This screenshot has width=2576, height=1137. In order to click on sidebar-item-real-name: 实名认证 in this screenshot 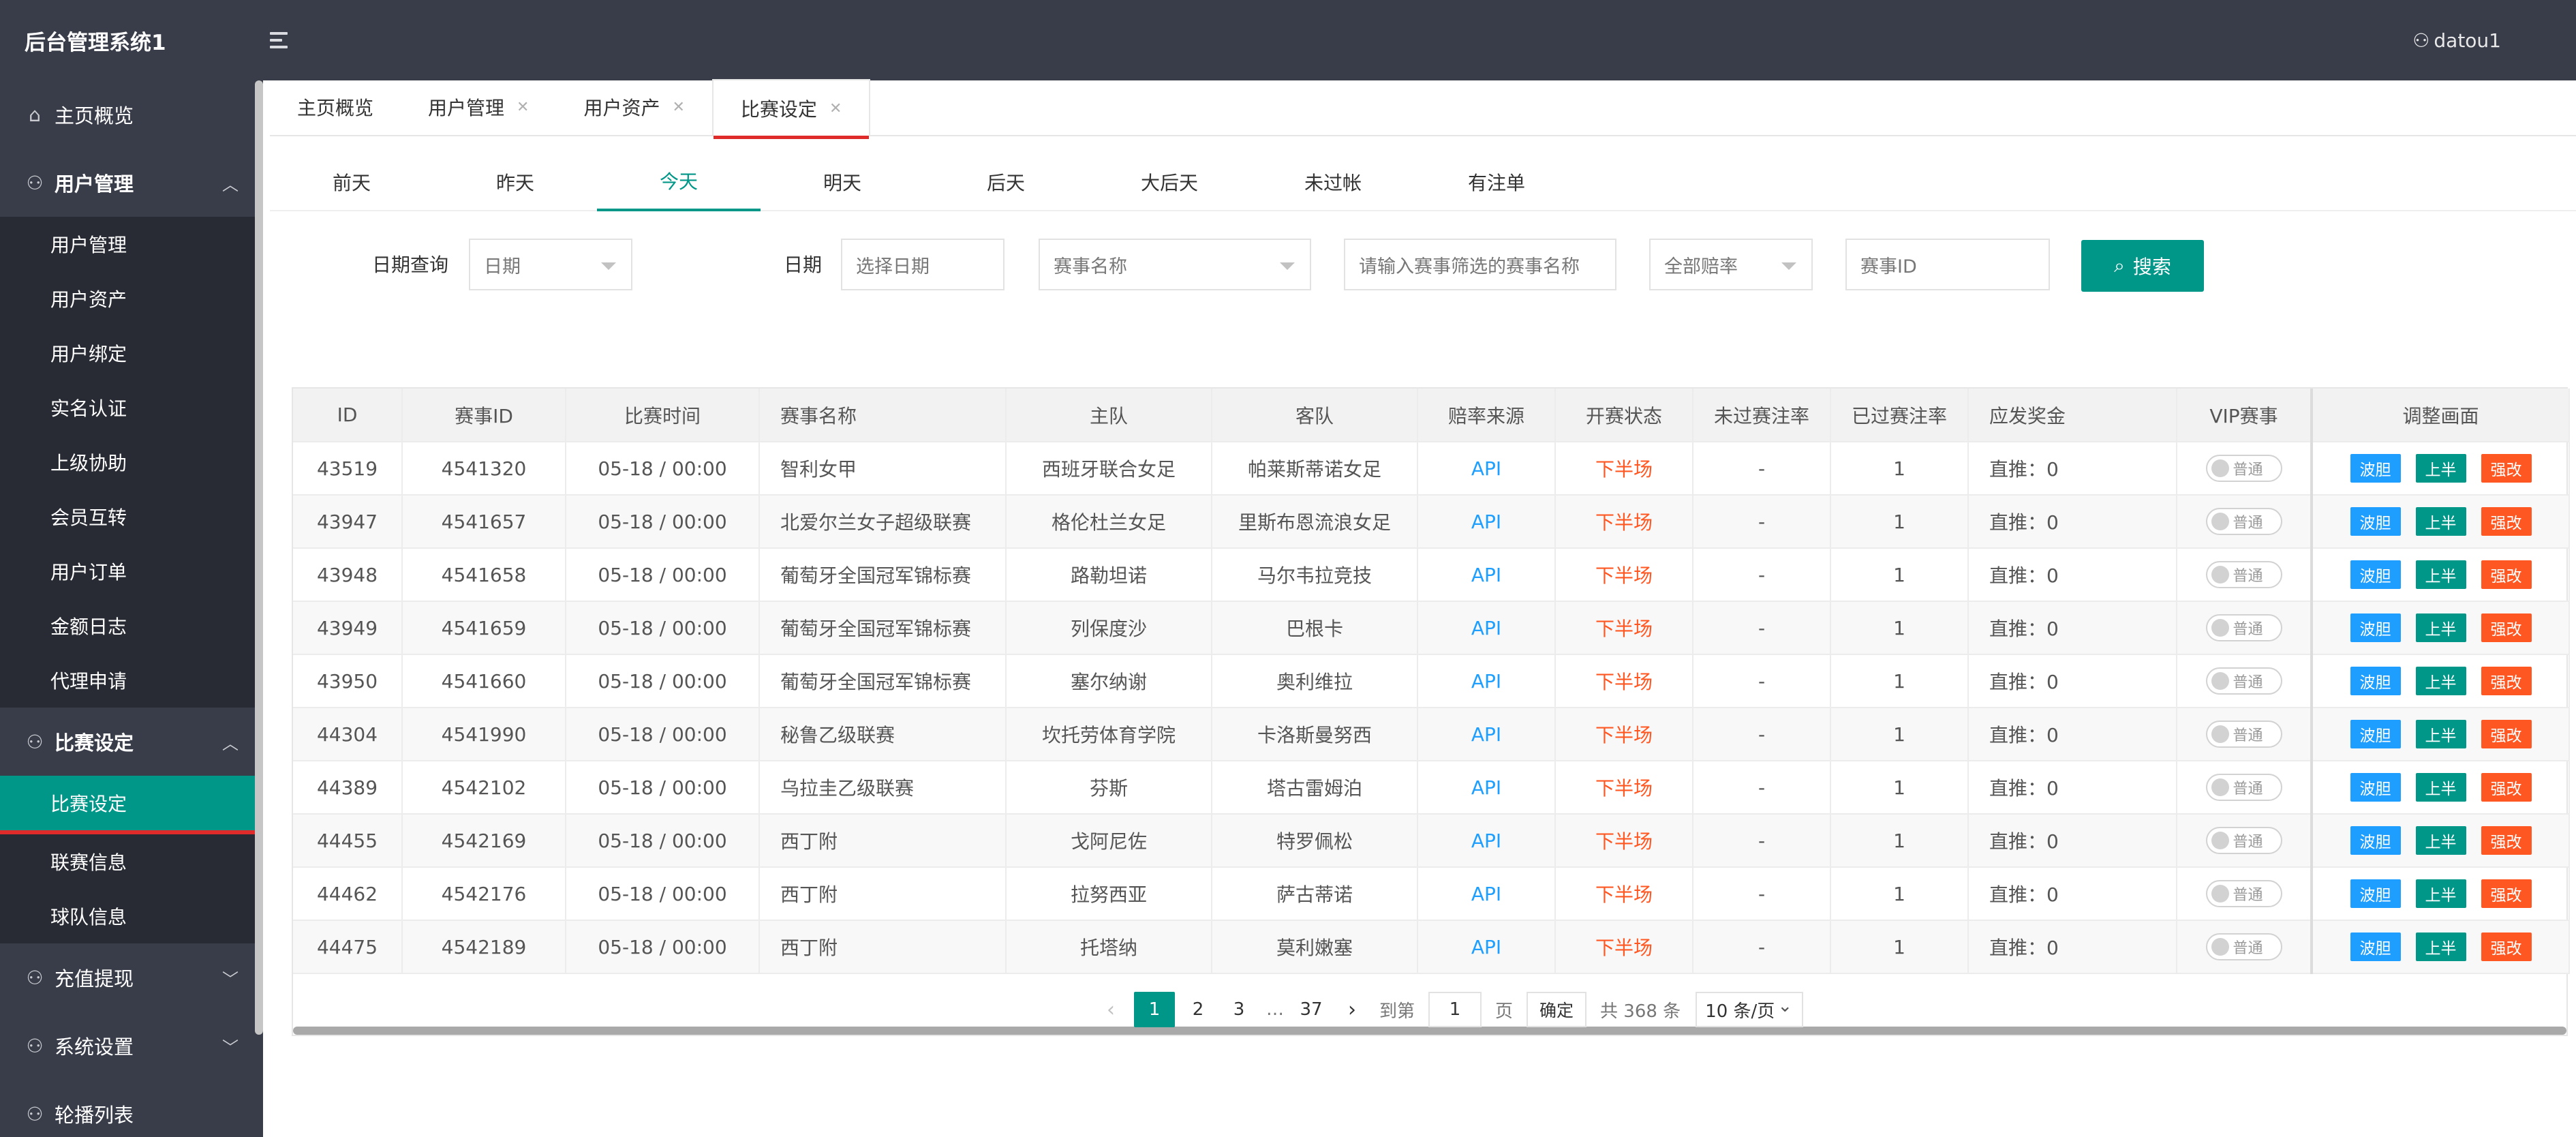, I will do `click(131, 407)`.